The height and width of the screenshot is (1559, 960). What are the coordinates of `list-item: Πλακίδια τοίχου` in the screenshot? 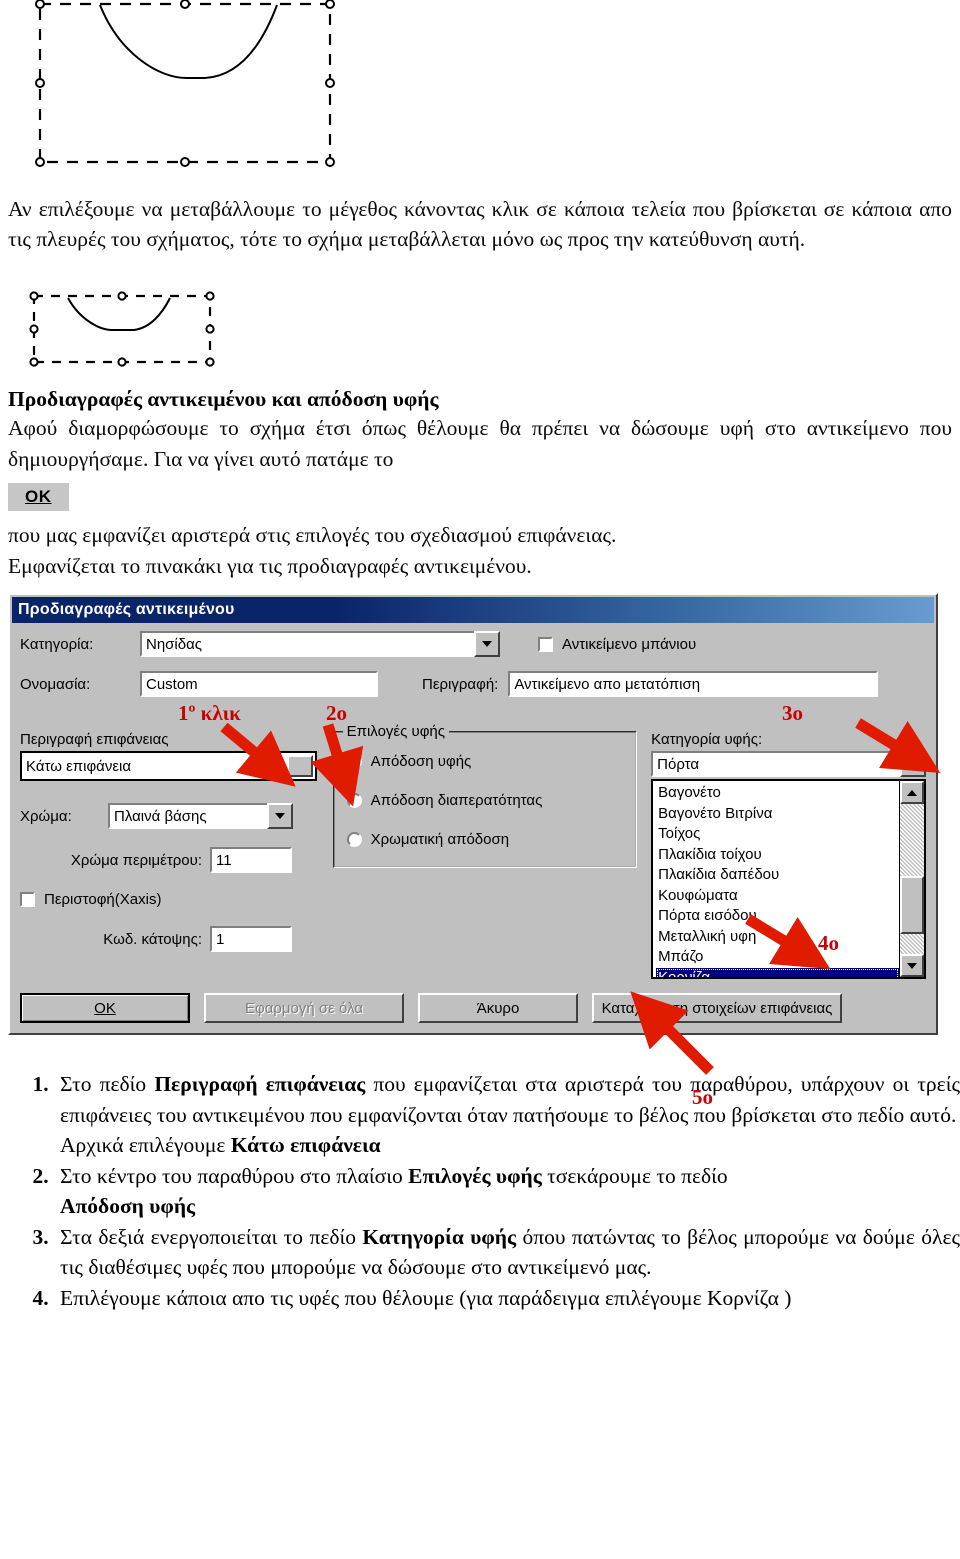 It's located at (777, 855).